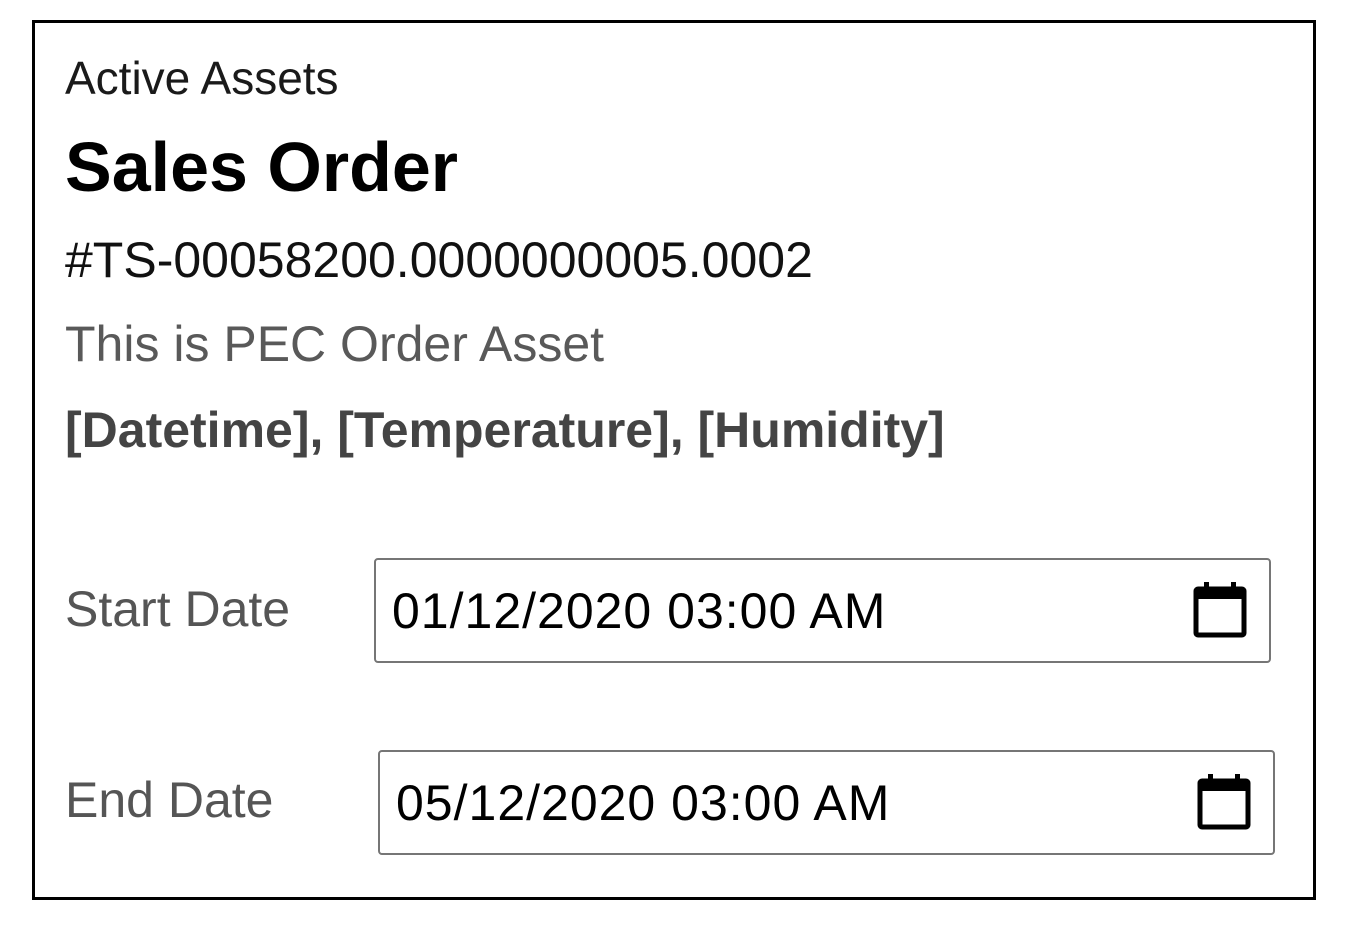  I want to click on start-date-value: 01/12/2020 03:00 AM, so click(639, 611).